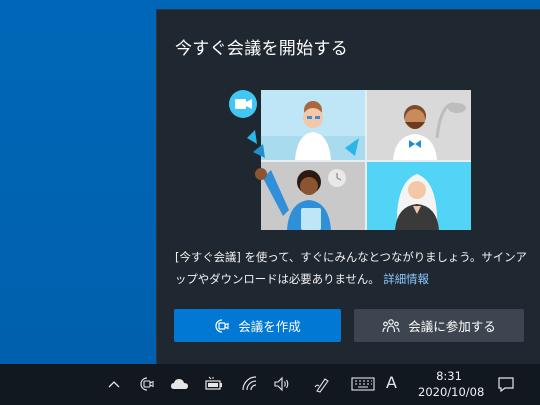 The height and width of the screenshot is (405, 540). What do you see at coordinates (452, 326) in the screenshot?
I see `join-meeting-label: 会議に参加する` at bounding box center [452, 326].